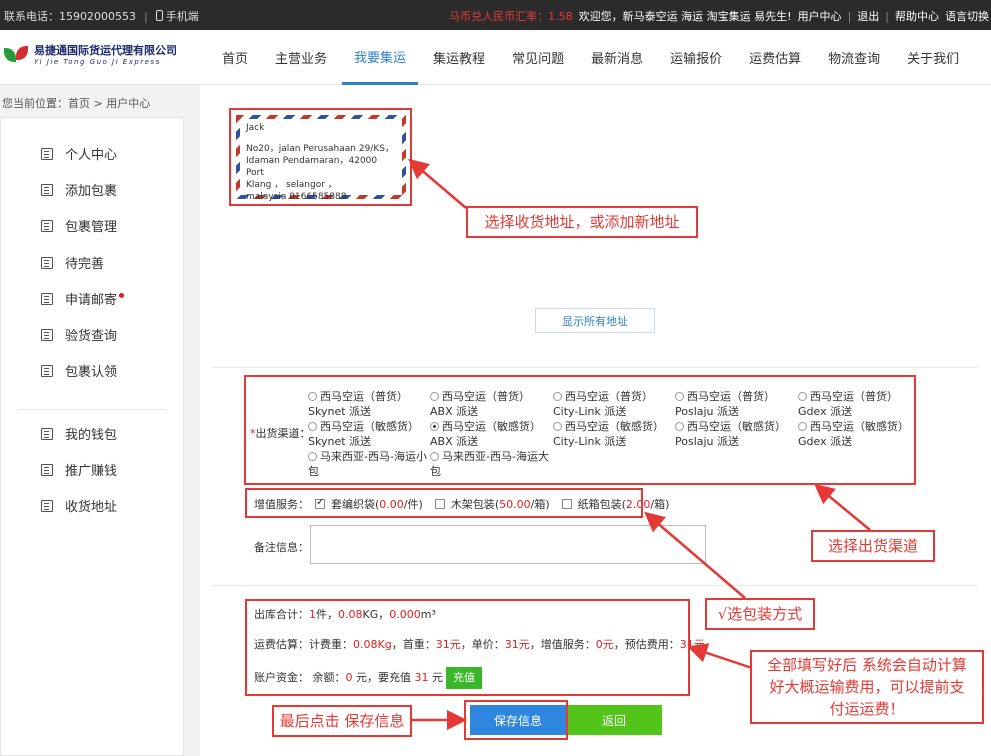 Image resolution: width=991 pixels, height=756 pixels. I want to click on callout-channel: 选择出货渠道, so click(873, 546).